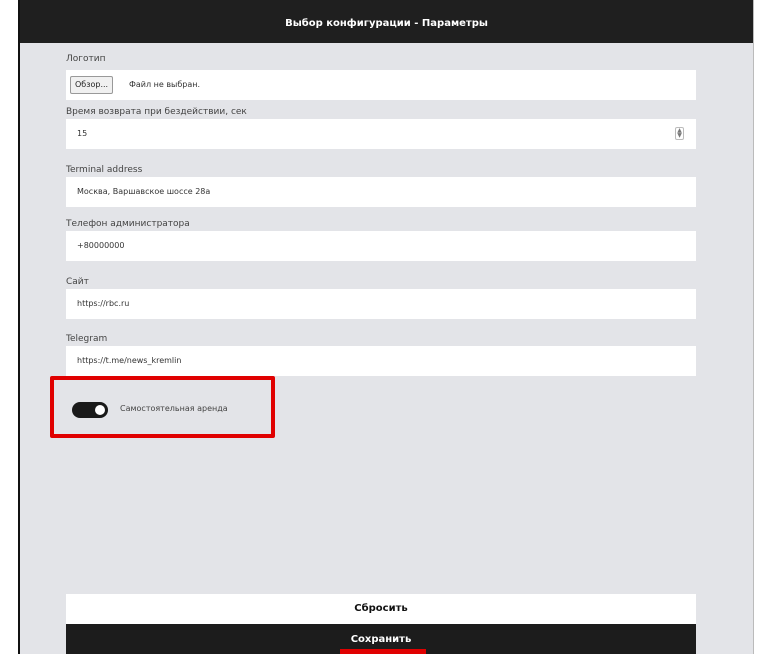 The height and width of the screenshot is (654, 771). I want to click on idle-return-input: 15 ▲ ▼, so click(381, 134).